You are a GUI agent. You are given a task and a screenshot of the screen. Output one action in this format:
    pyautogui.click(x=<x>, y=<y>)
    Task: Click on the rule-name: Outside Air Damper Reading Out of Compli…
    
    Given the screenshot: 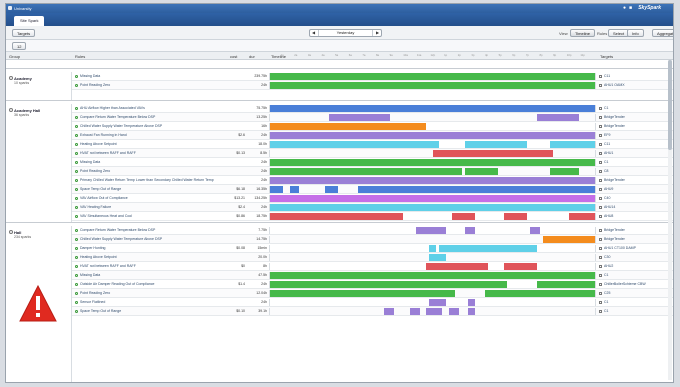 What is the action you would take?
    pyautogui.click(x=149, y=284)
    